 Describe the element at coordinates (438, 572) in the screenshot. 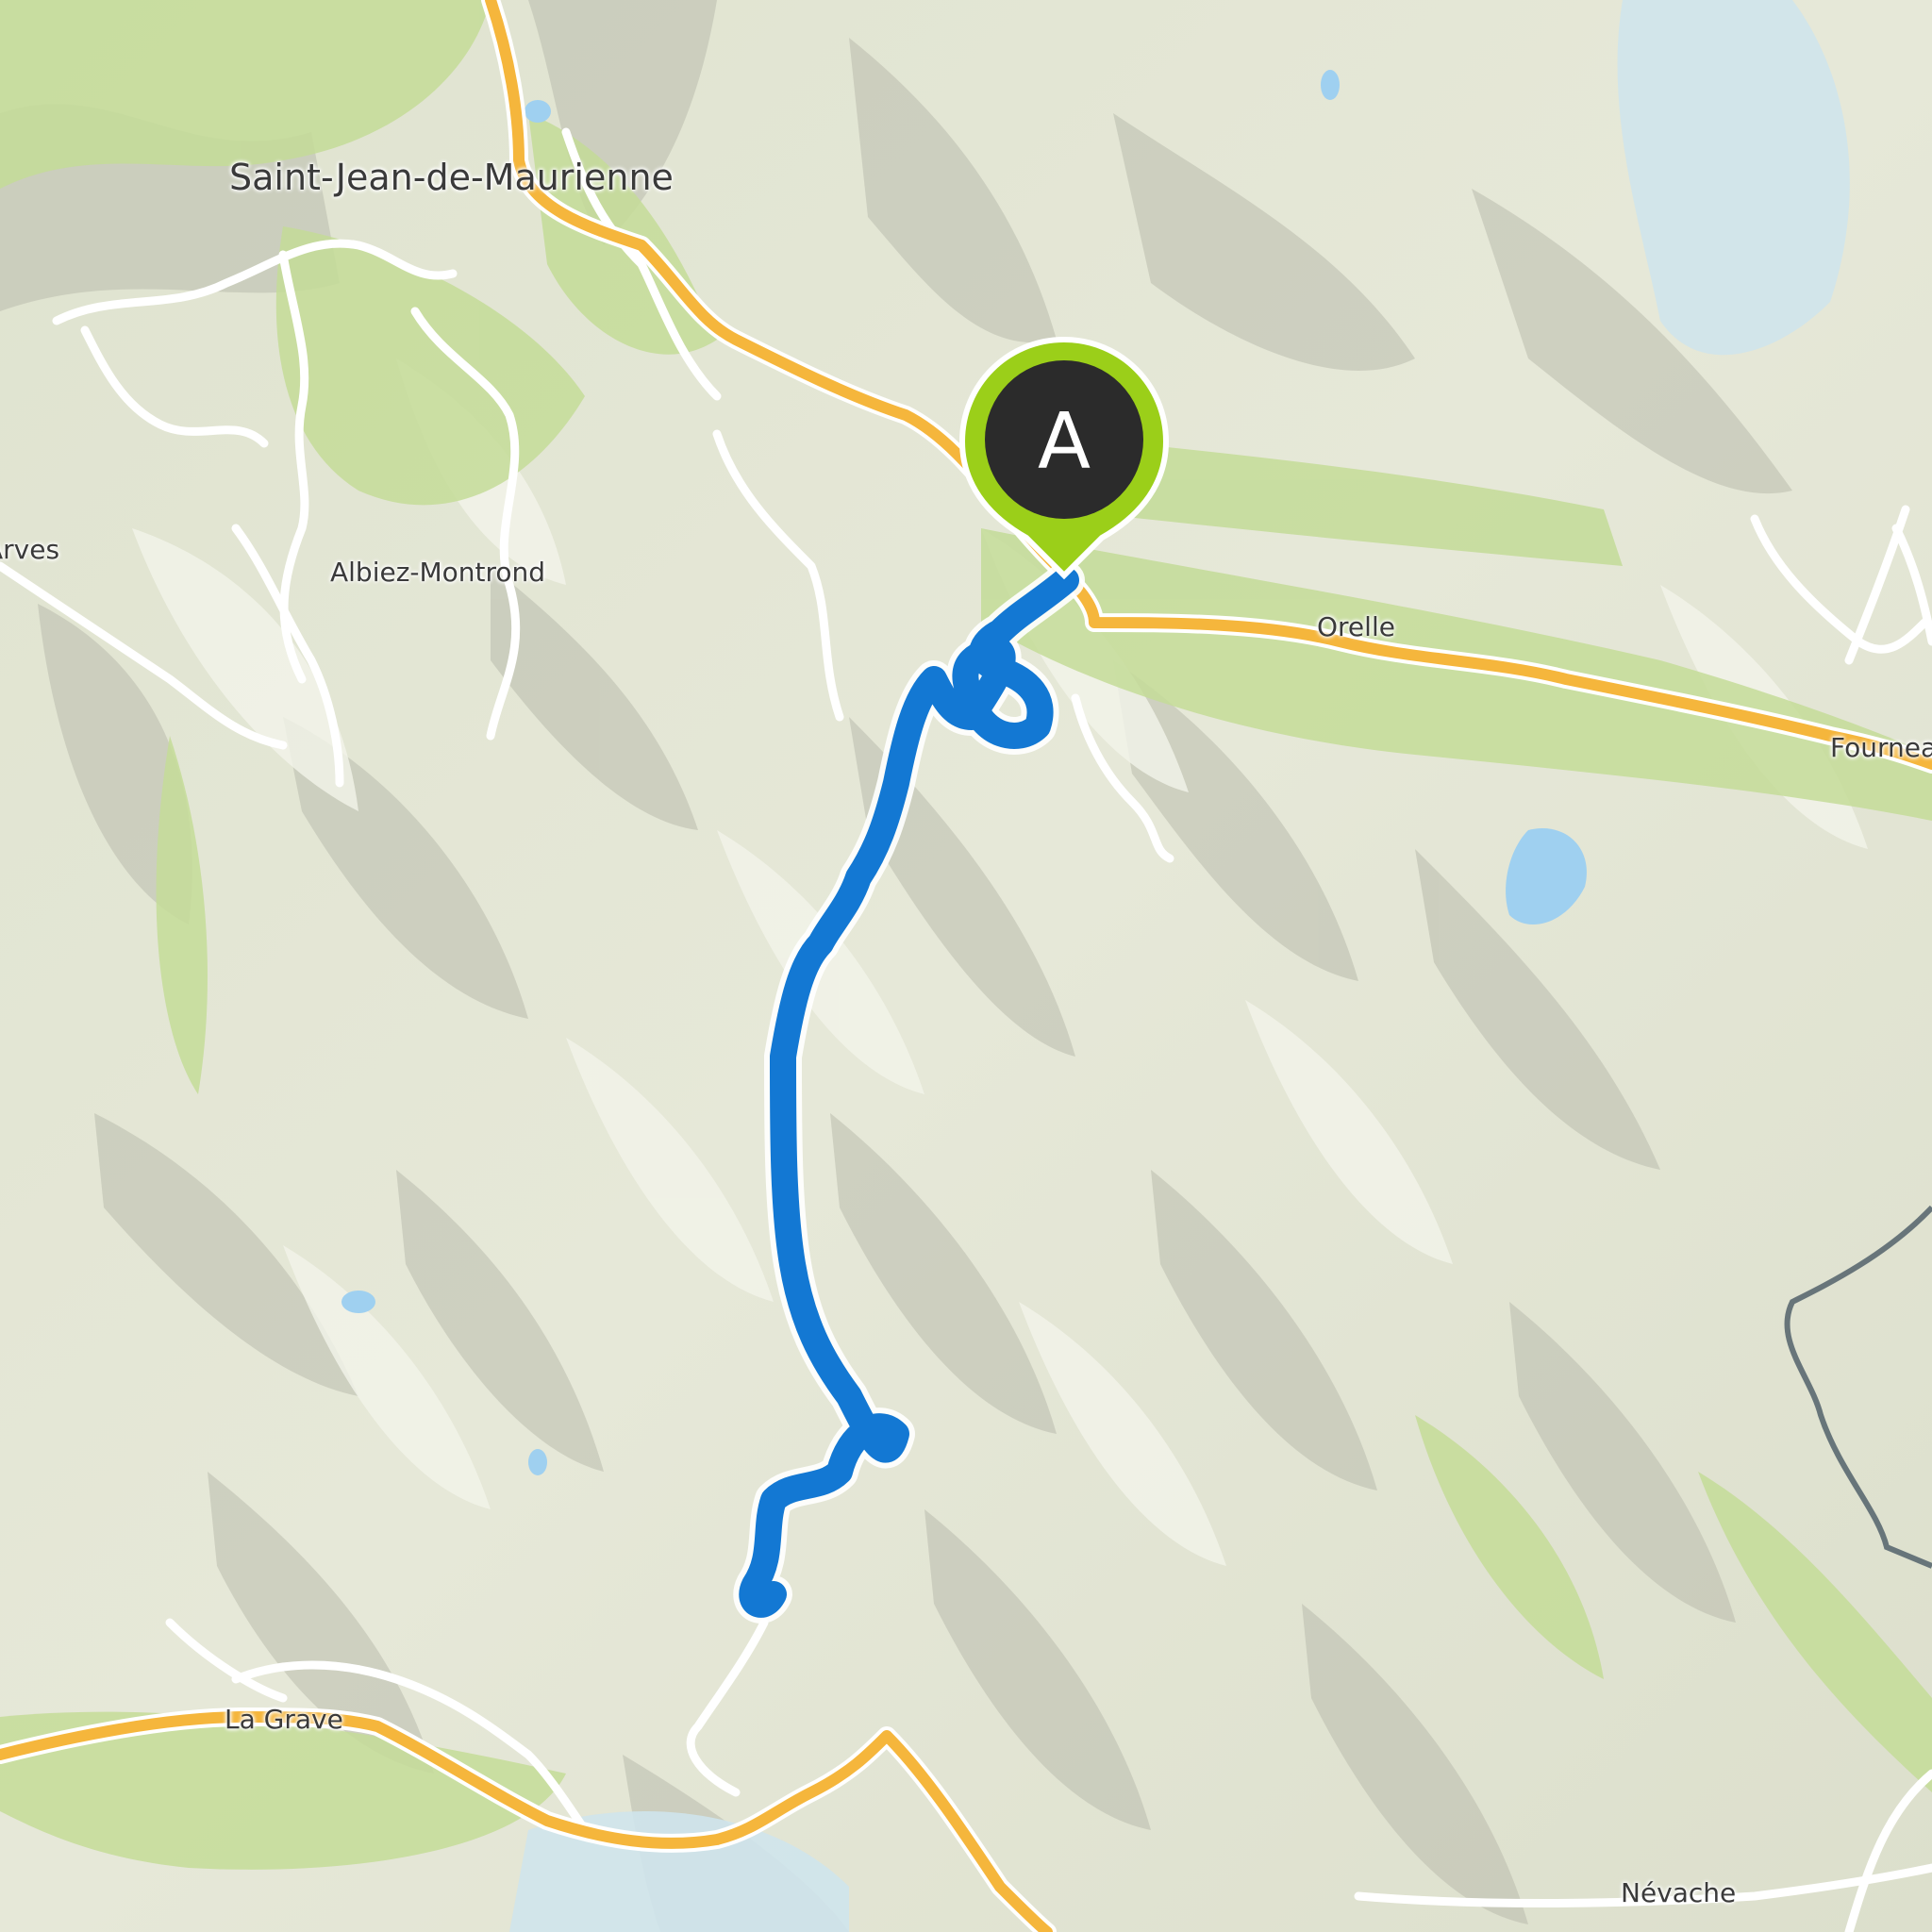

I see `place-label-albiez: Albiez-Montrond` at that location.